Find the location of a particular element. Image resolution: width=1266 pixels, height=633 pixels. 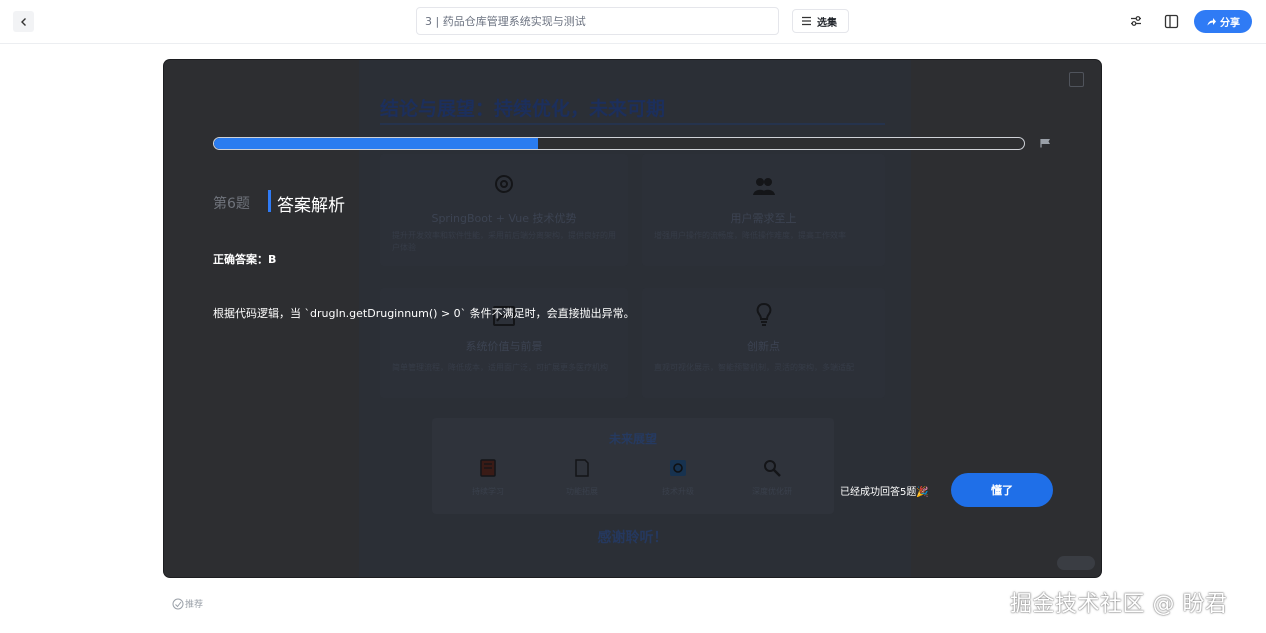

watermark: 掘金技术社区 @ 盼君 is located at coordinates (1119, 604).